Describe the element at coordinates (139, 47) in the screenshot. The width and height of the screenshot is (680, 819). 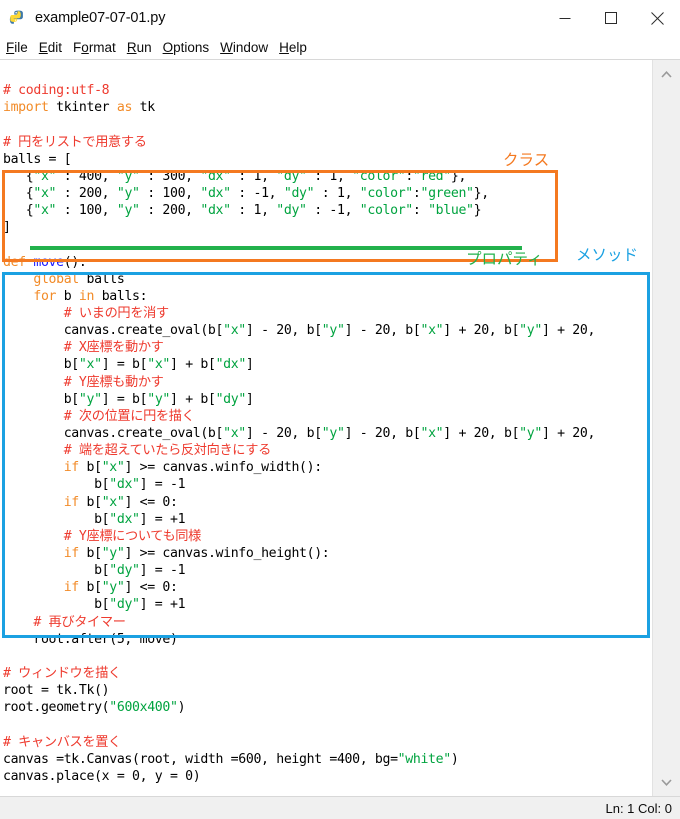
I see `menu-item-run: Run` at that location.